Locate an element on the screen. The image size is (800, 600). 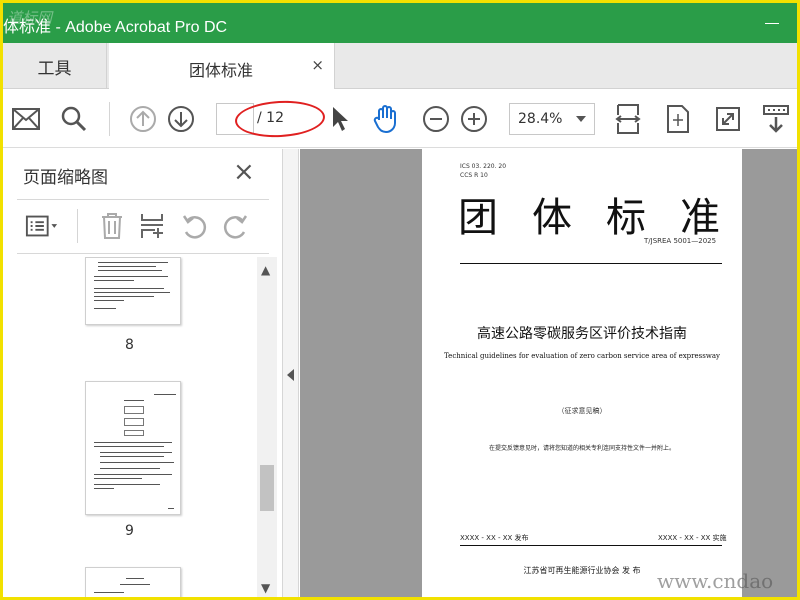
zoom-in-icon is located at coordinates (474, 119).